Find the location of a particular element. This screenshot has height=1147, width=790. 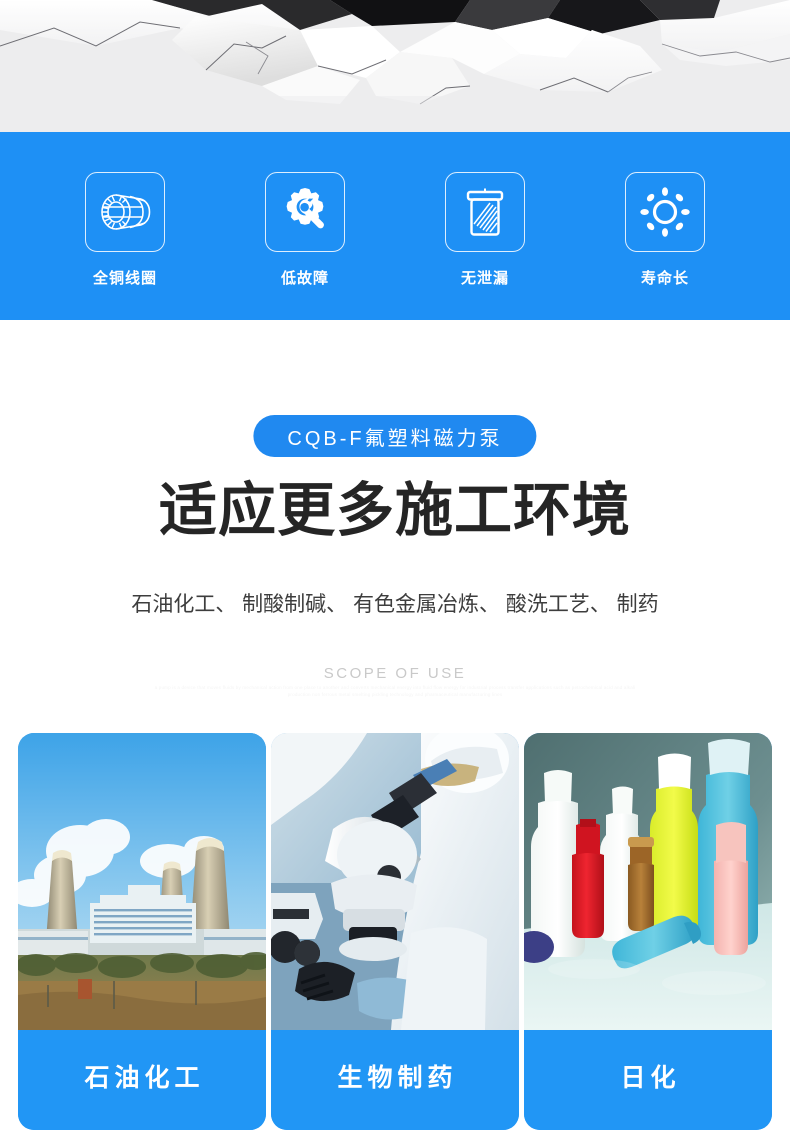

cracked-wall-graphic is located at coordinates (395, 66).